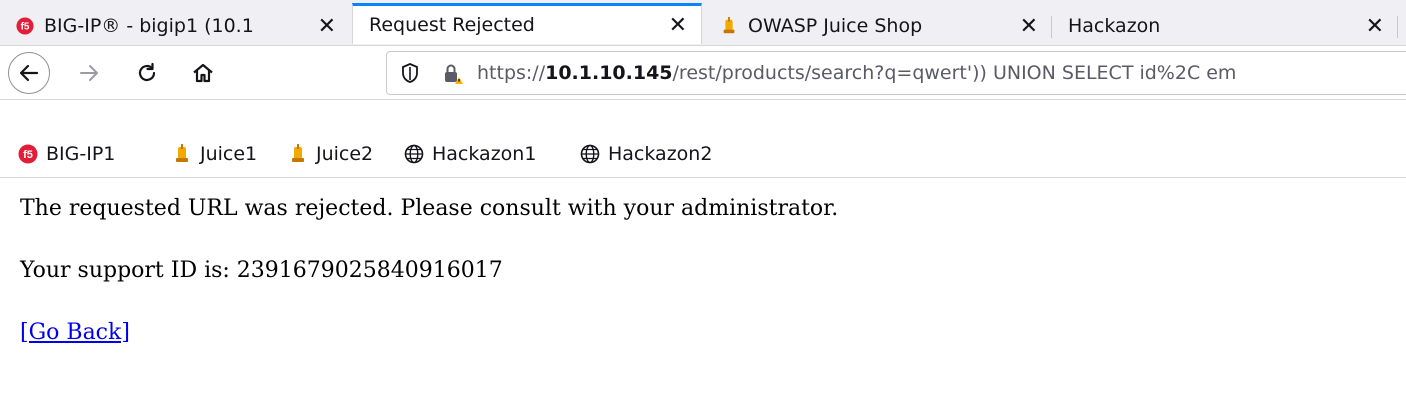 This screenshot has height=408, width=1406. What do you see at coordinates (660, 154) in the screenshot?
I see `bookmark-label: Hackazon2` at bounding box center [660, 154].